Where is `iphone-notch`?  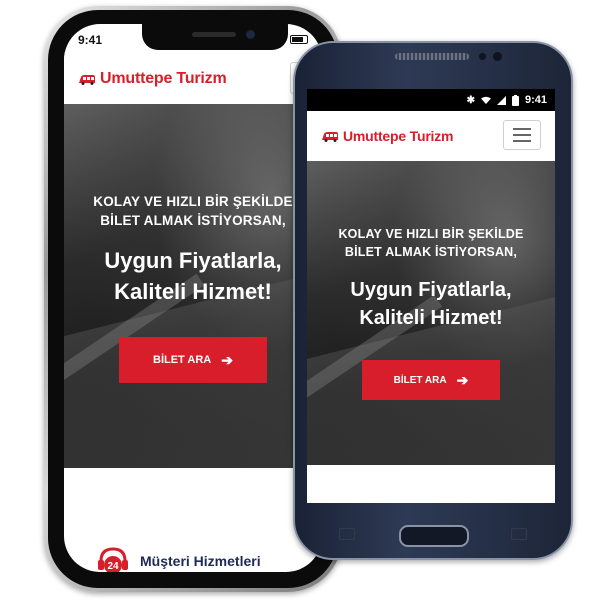
iphone-notch is located at coordinates (215, 37).